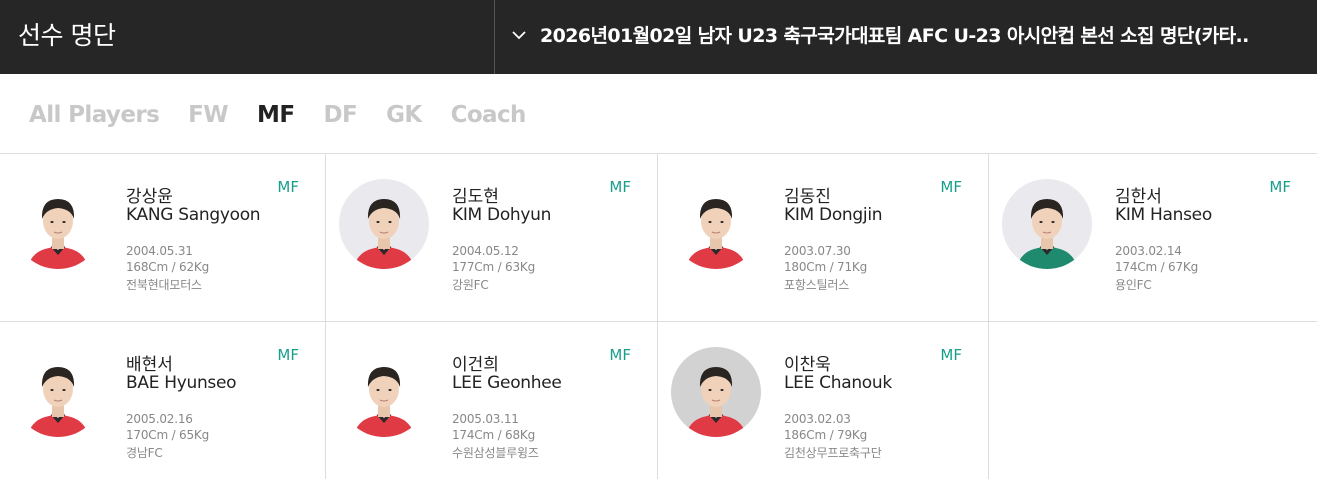  What do you see at coordinates (144, 453) in the screenshot?
I see `player-club: 경남FC` at bounding box center [144, 453].